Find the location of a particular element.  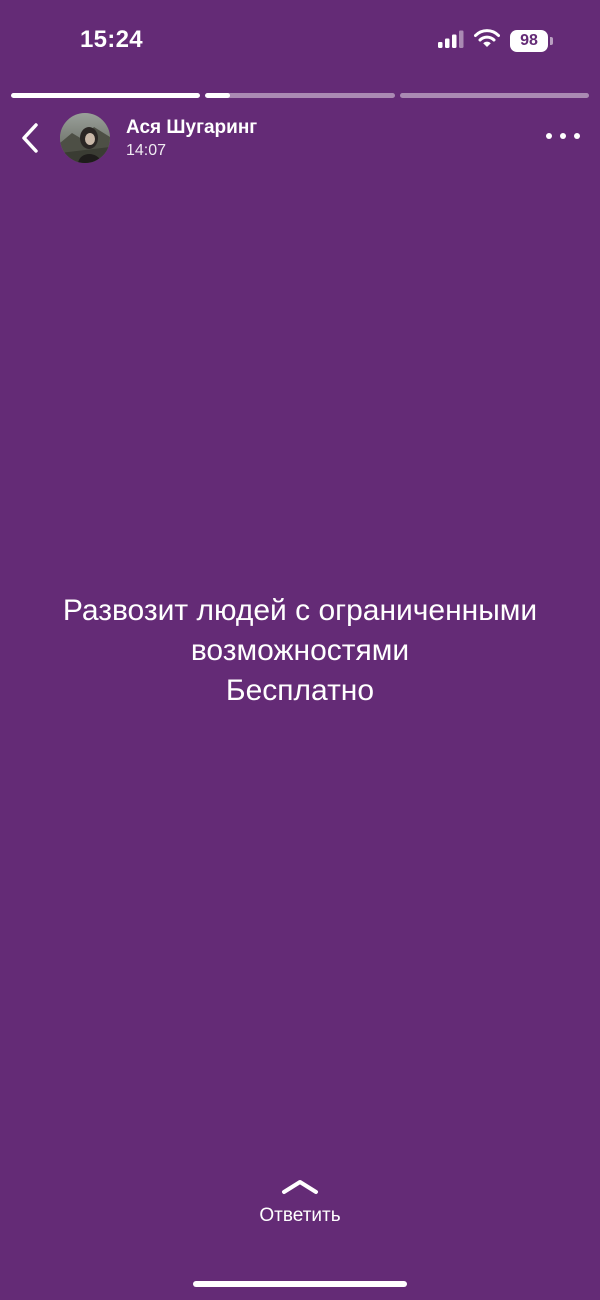

story-text-line: Развозит людей с ограниченными is located at coordinates (300, 610).